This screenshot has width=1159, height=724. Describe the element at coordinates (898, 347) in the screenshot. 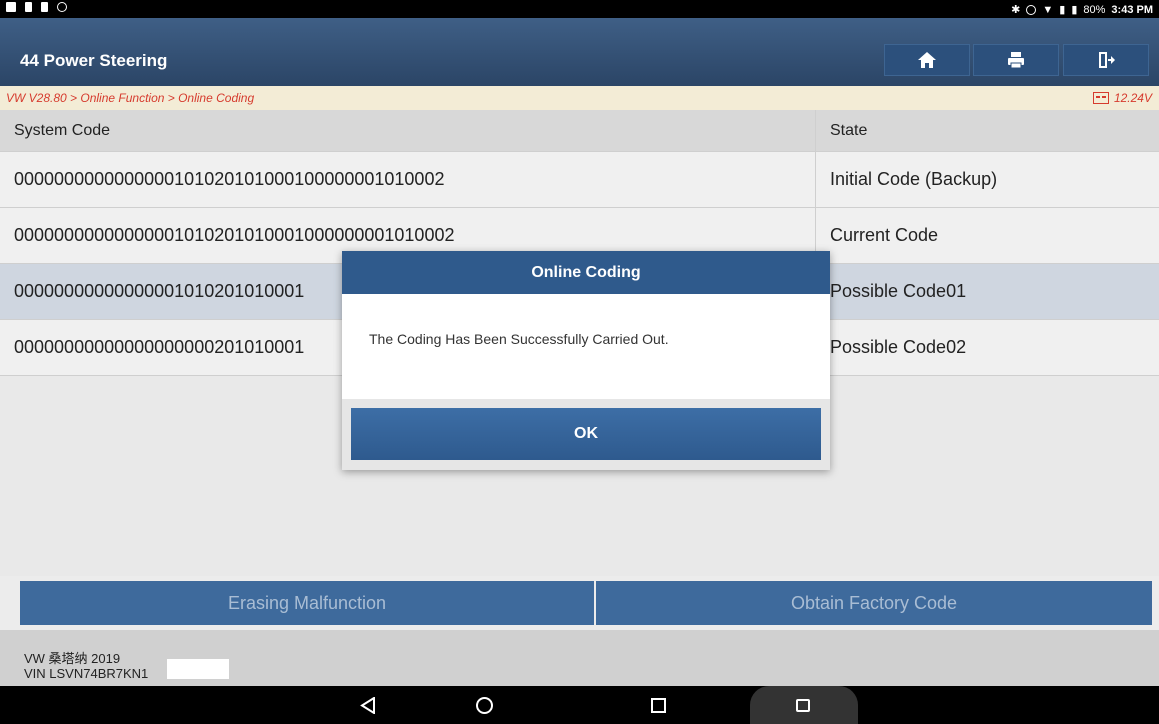

I see `state-cell: Possible Code02` at that location.